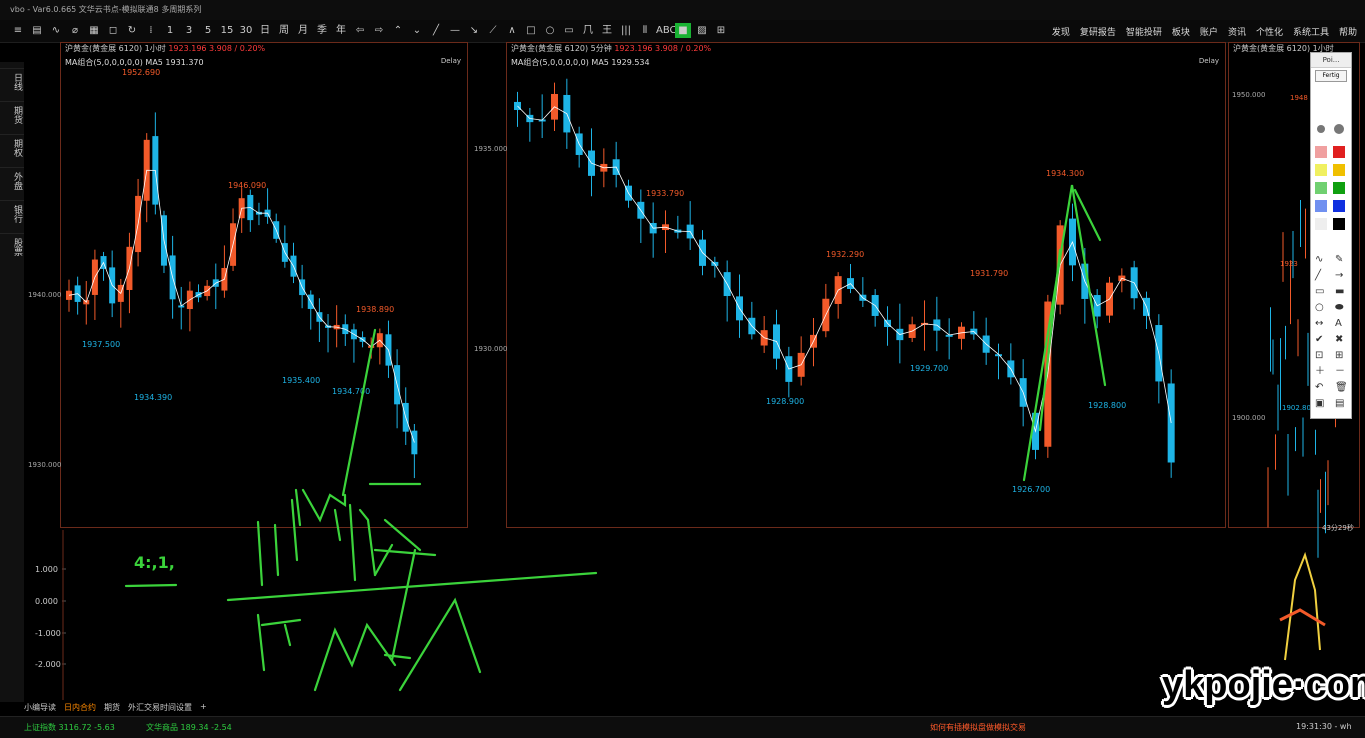  Describe the element at coordinates (1319, 355) in the screenshot. I see `draw-tool-icon: ⊡` at that location.